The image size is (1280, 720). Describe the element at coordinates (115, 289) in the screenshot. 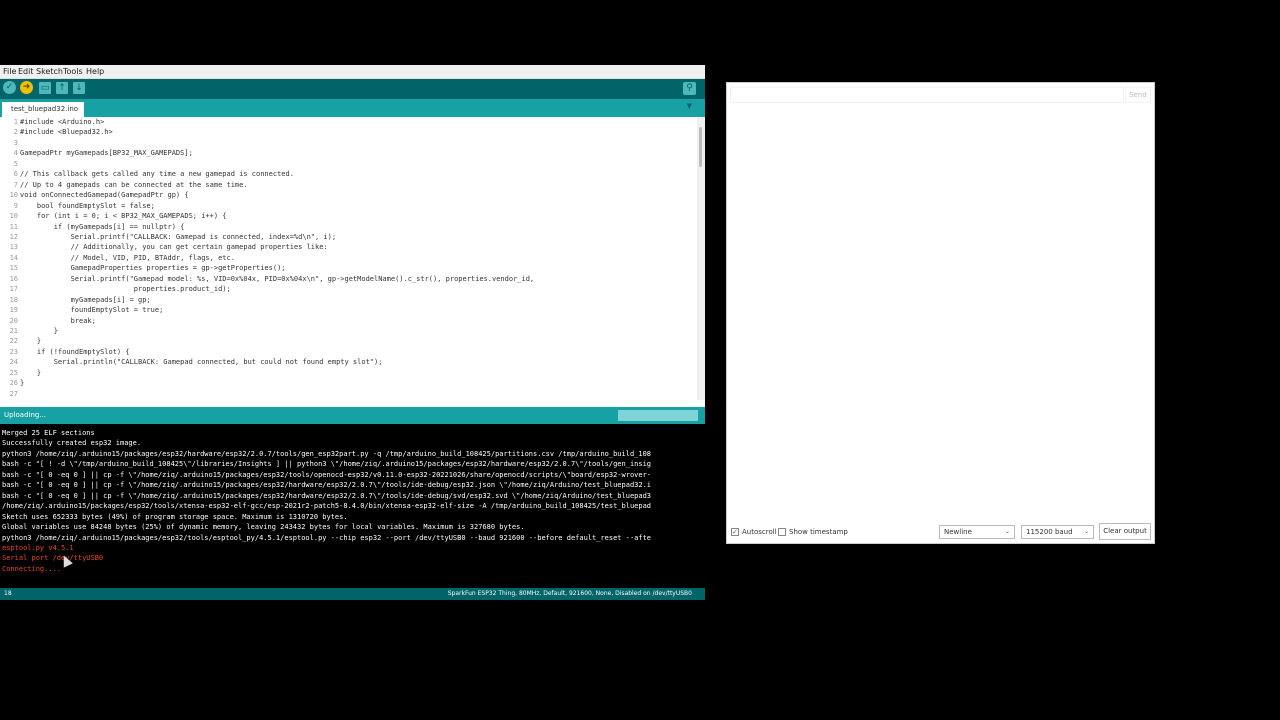

I see `code-line: 17 properties.product_id);` at that location.